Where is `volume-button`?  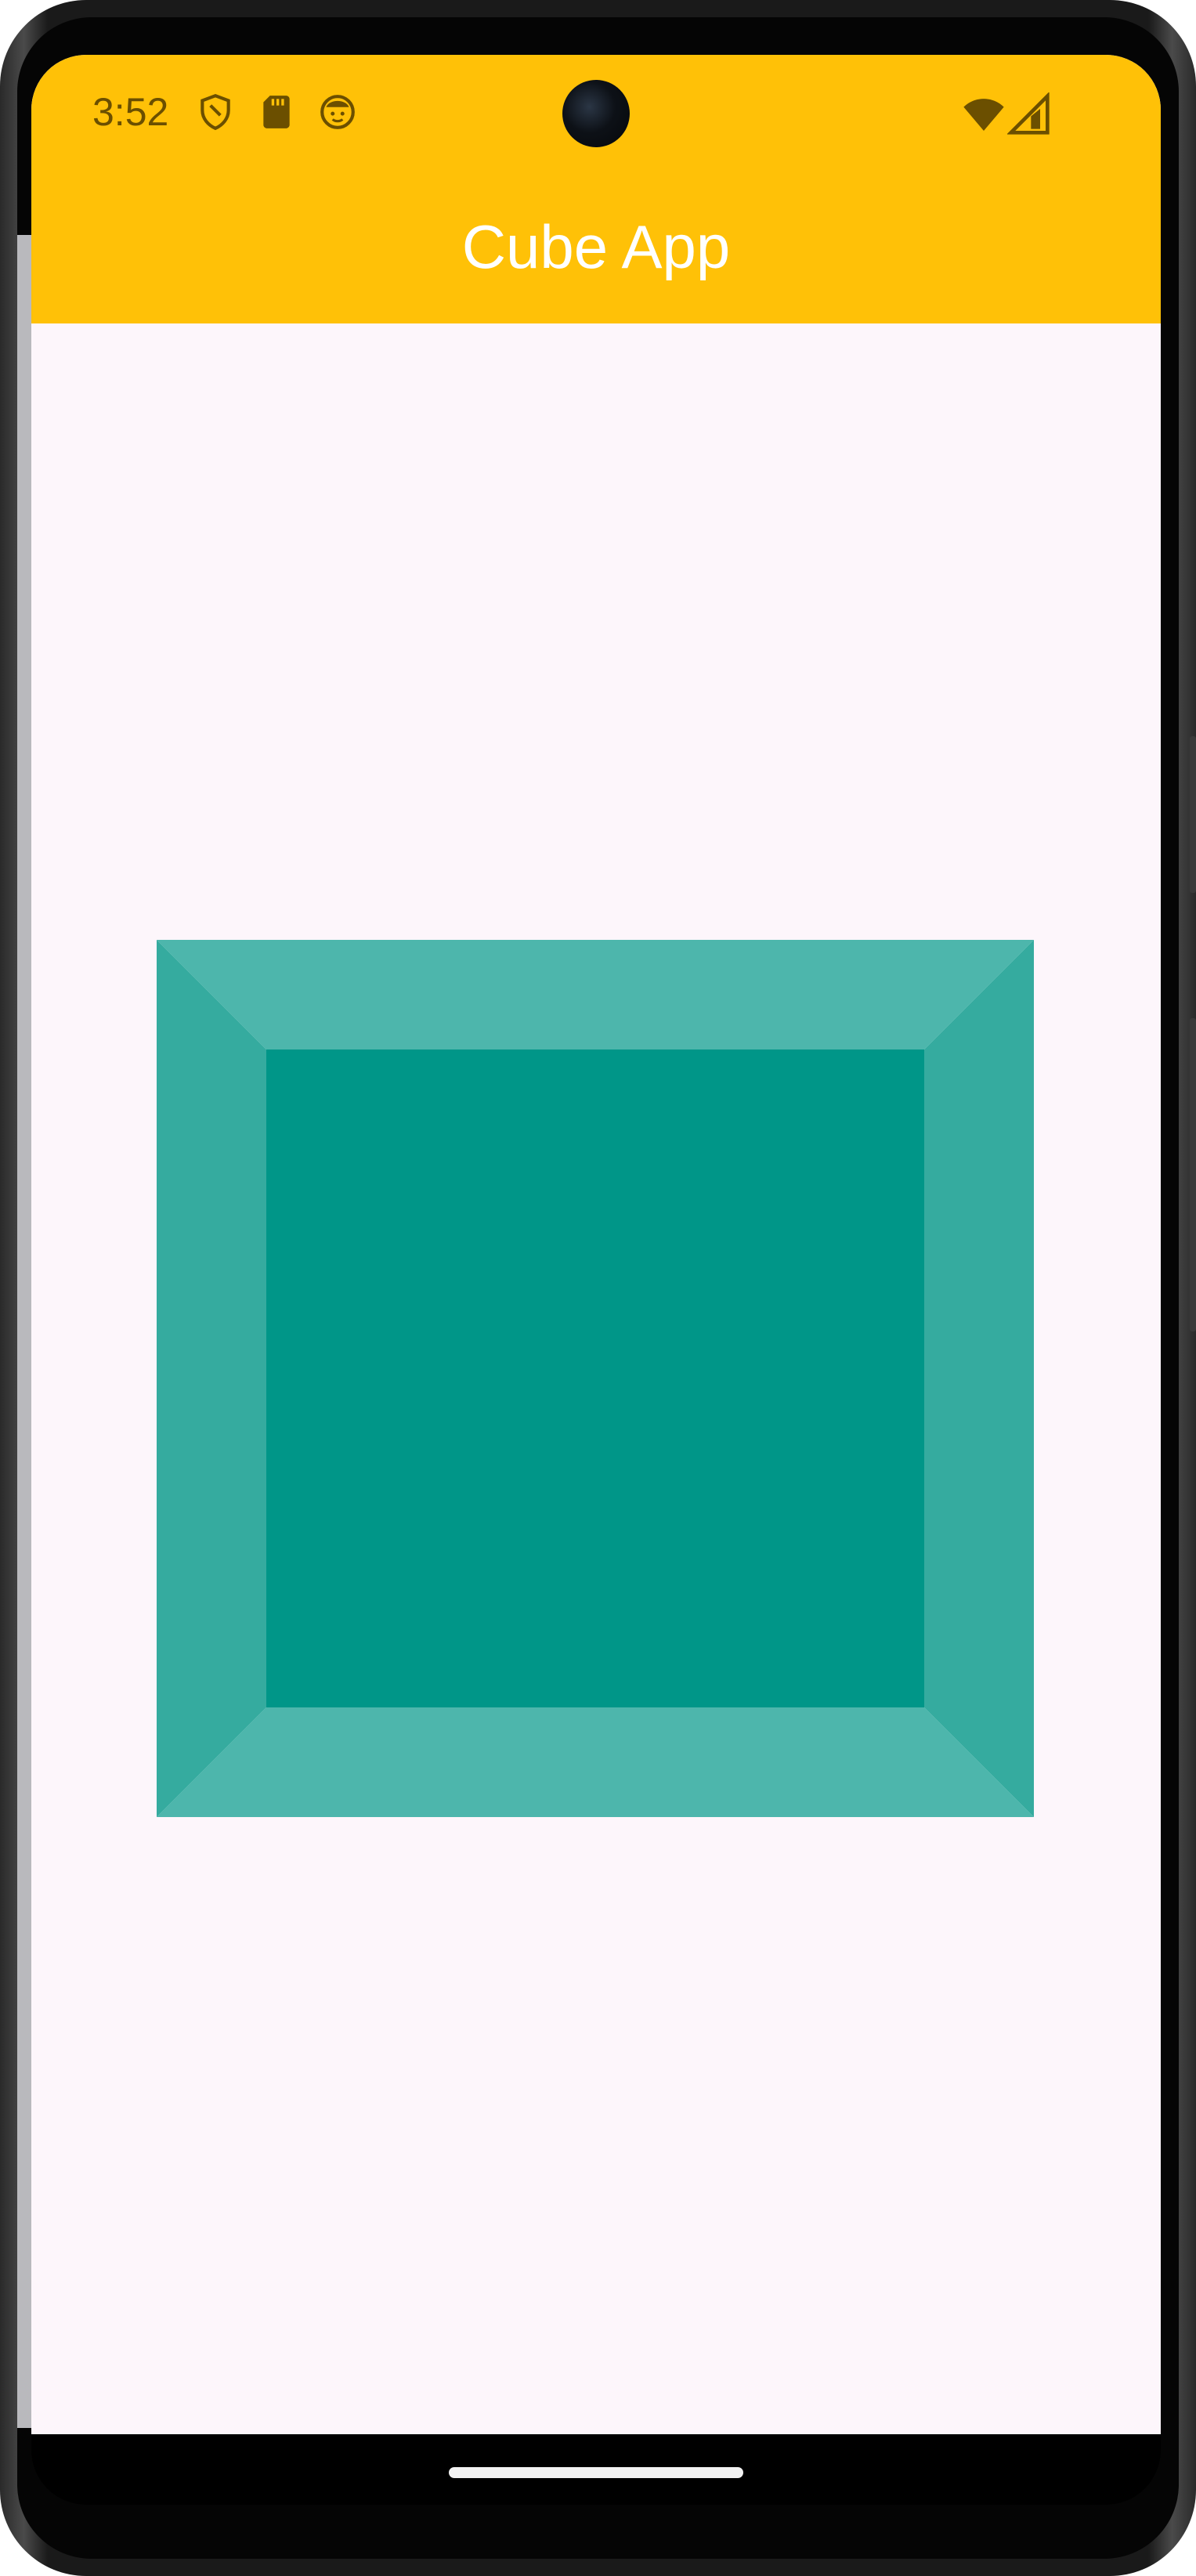
volume-button is located at coordinates (1193, 814).